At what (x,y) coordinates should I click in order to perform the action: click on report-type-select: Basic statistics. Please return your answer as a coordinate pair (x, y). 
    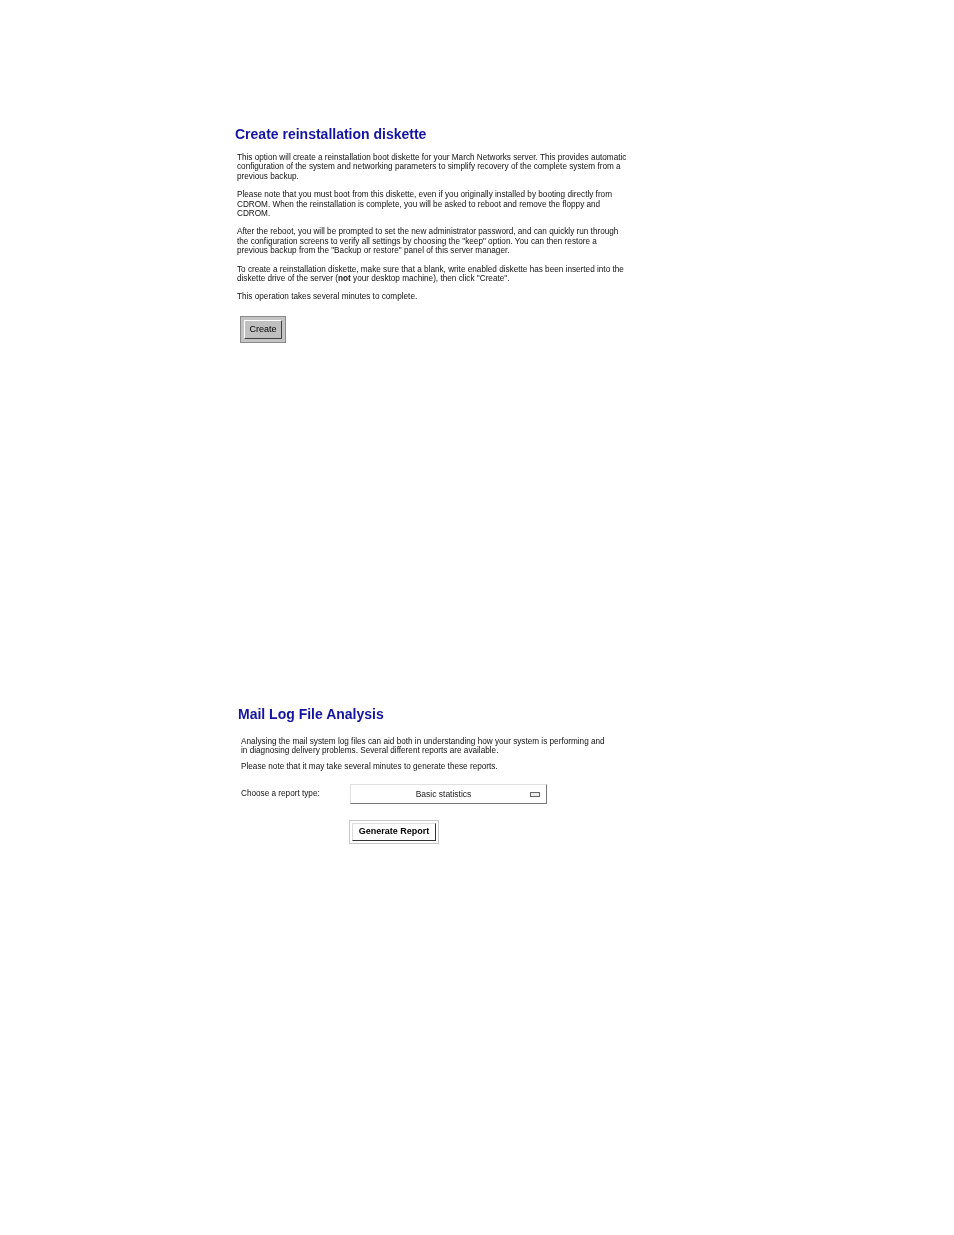
    Looking at the image, I should click on (448, 794).